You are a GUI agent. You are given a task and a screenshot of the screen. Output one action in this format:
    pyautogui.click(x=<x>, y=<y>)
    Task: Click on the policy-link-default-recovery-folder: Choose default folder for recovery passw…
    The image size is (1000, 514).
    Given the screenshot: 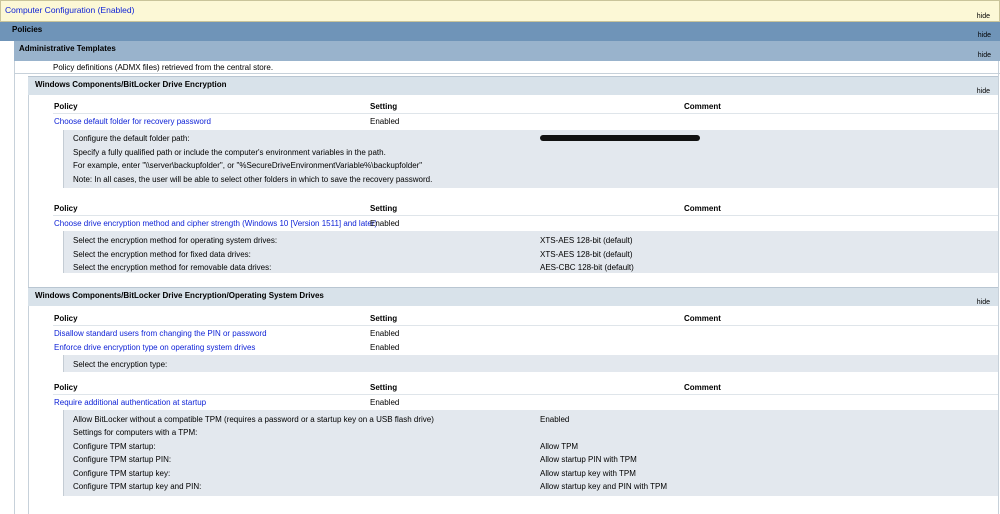 What is the action you would take?
    pyautogui.click(x=132, y=121)
    